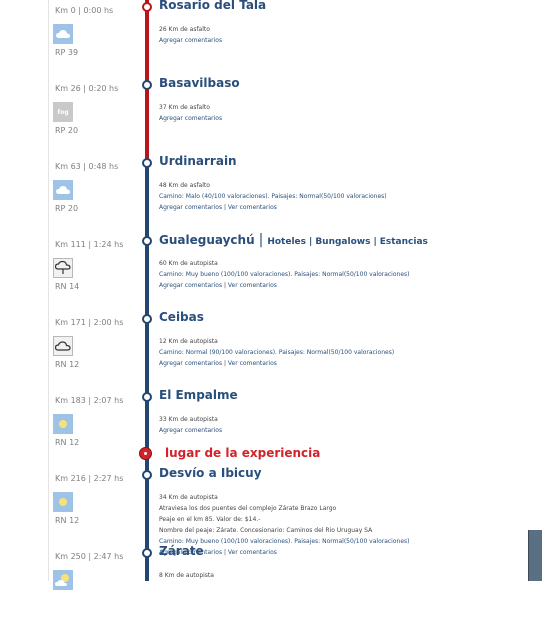 The width and height of the screenshot is (542, 624). Describe the element at coordinates (63, 580) in the screenshot. I see `weather-partly-cloudy-icon` at that location.